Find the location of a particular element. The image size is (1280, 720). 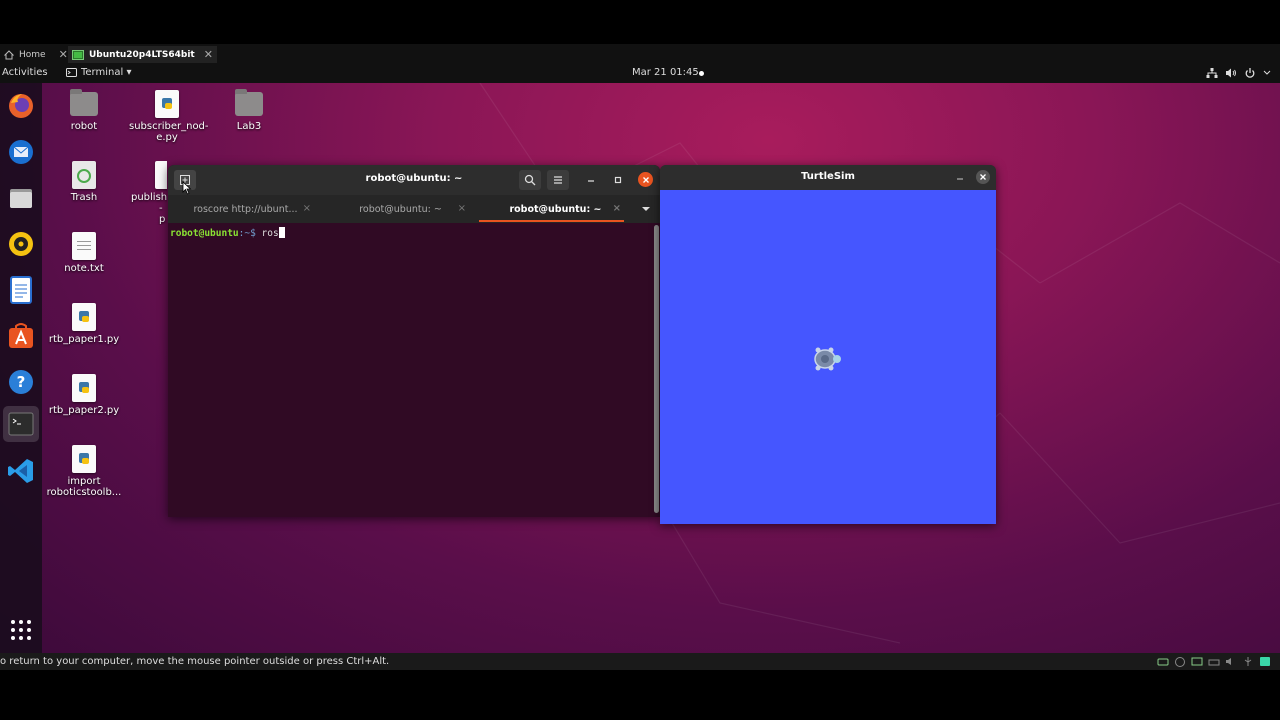

vm-tab-ubuntu-label: Ubuntu20p4LTS64bit is located at coordinates (142, 54).